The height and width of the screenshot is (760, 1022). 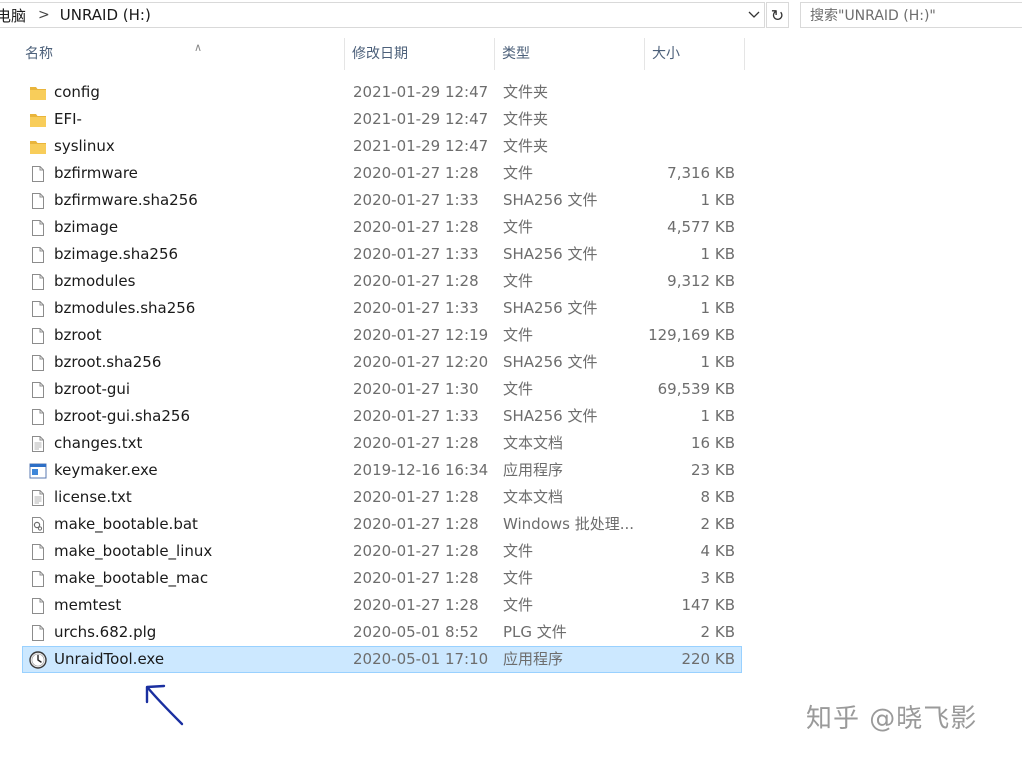 I want to click on file-row: license.txt 2020-01-27 1:28 文本文档 8 KB, so click(x=382, y=497).